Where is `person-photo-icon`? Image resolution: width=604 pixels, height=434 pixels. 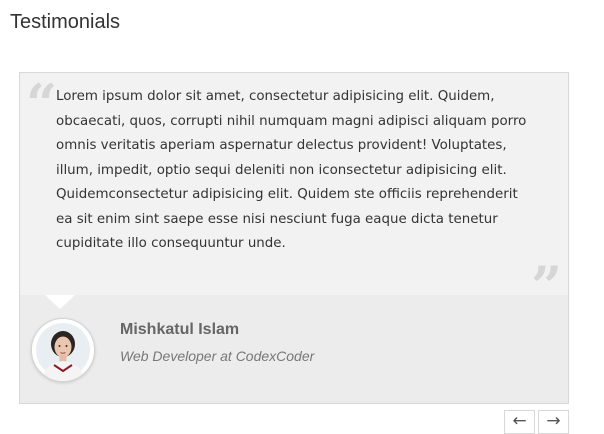
person-photo-icon is located at coordinates (63, 350).